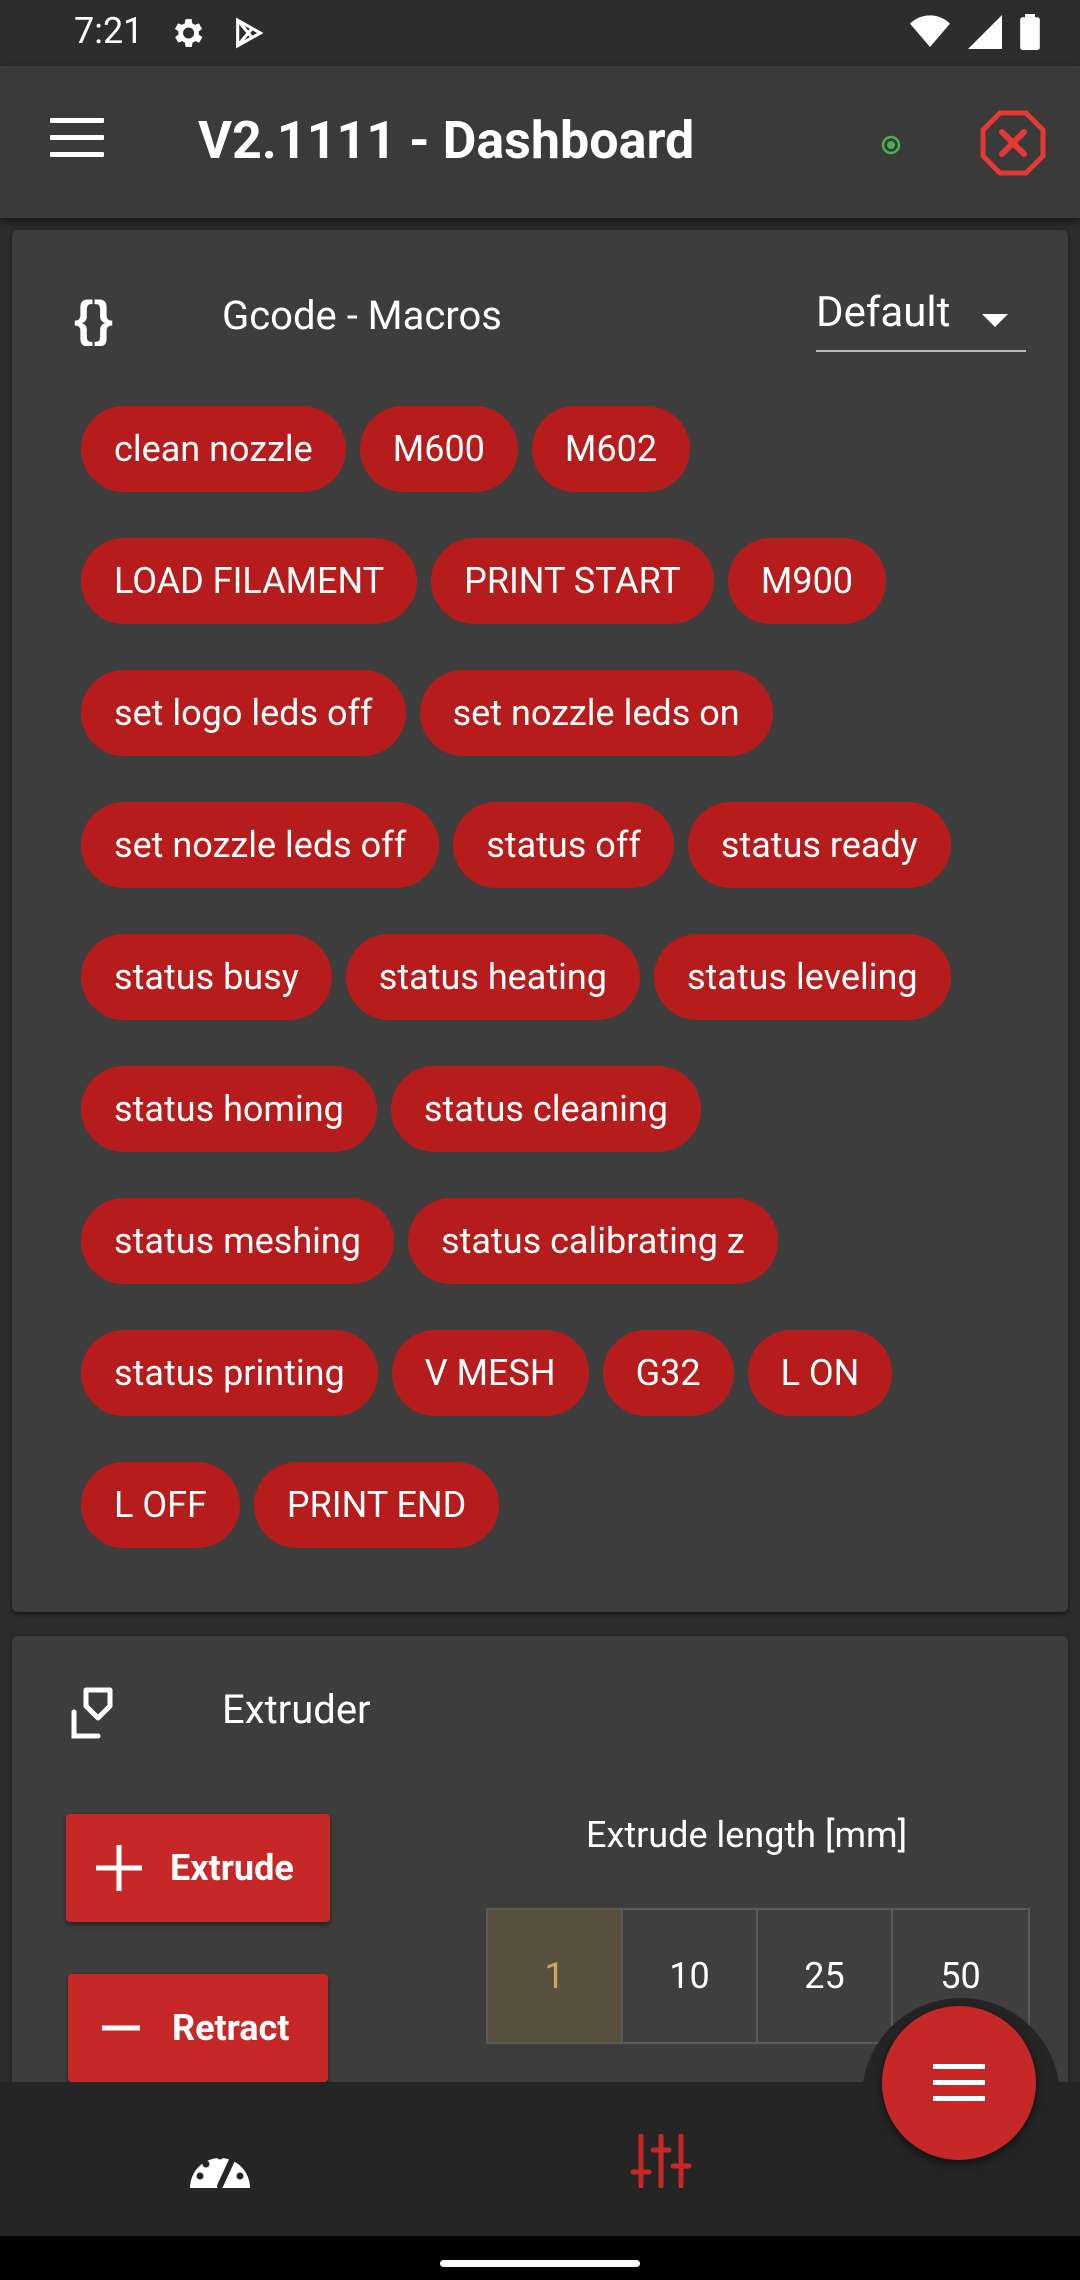  I want to click on macro-chip: status calibrating z, so click(593, 1241).